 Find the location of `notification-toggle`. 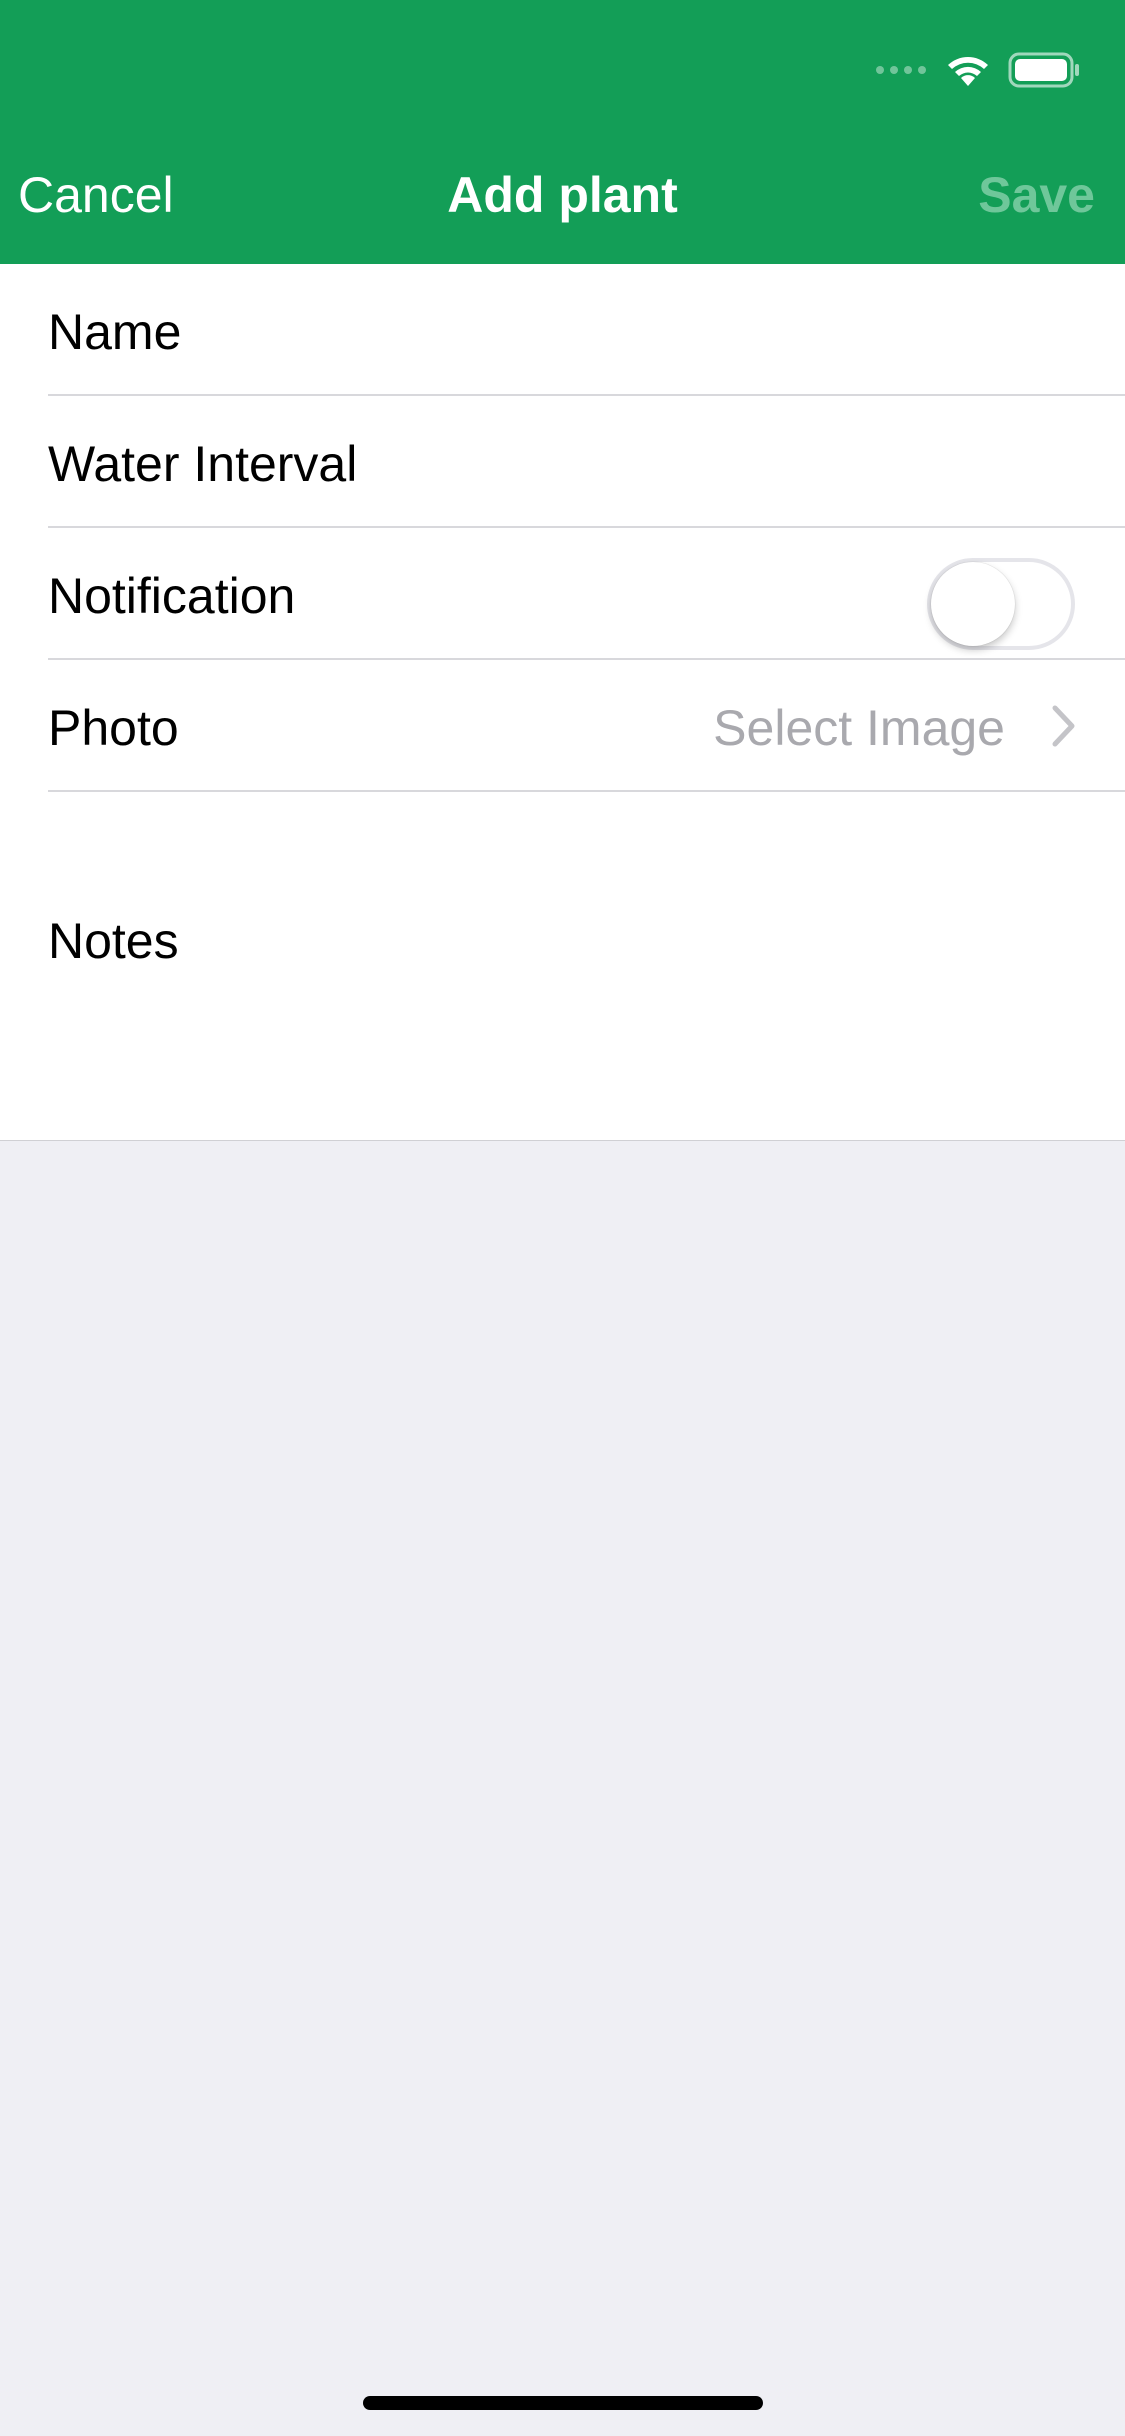

notification-toggle is located at coordinates (1001, 604).